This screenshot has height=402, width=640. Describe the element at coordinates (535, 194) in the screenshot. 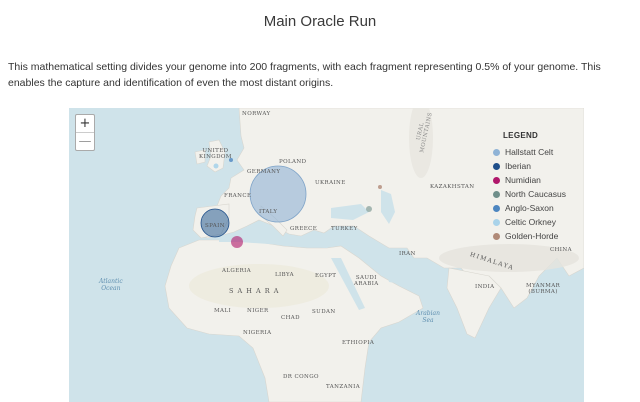

I see `legend-label: North Caucasus` at that location.